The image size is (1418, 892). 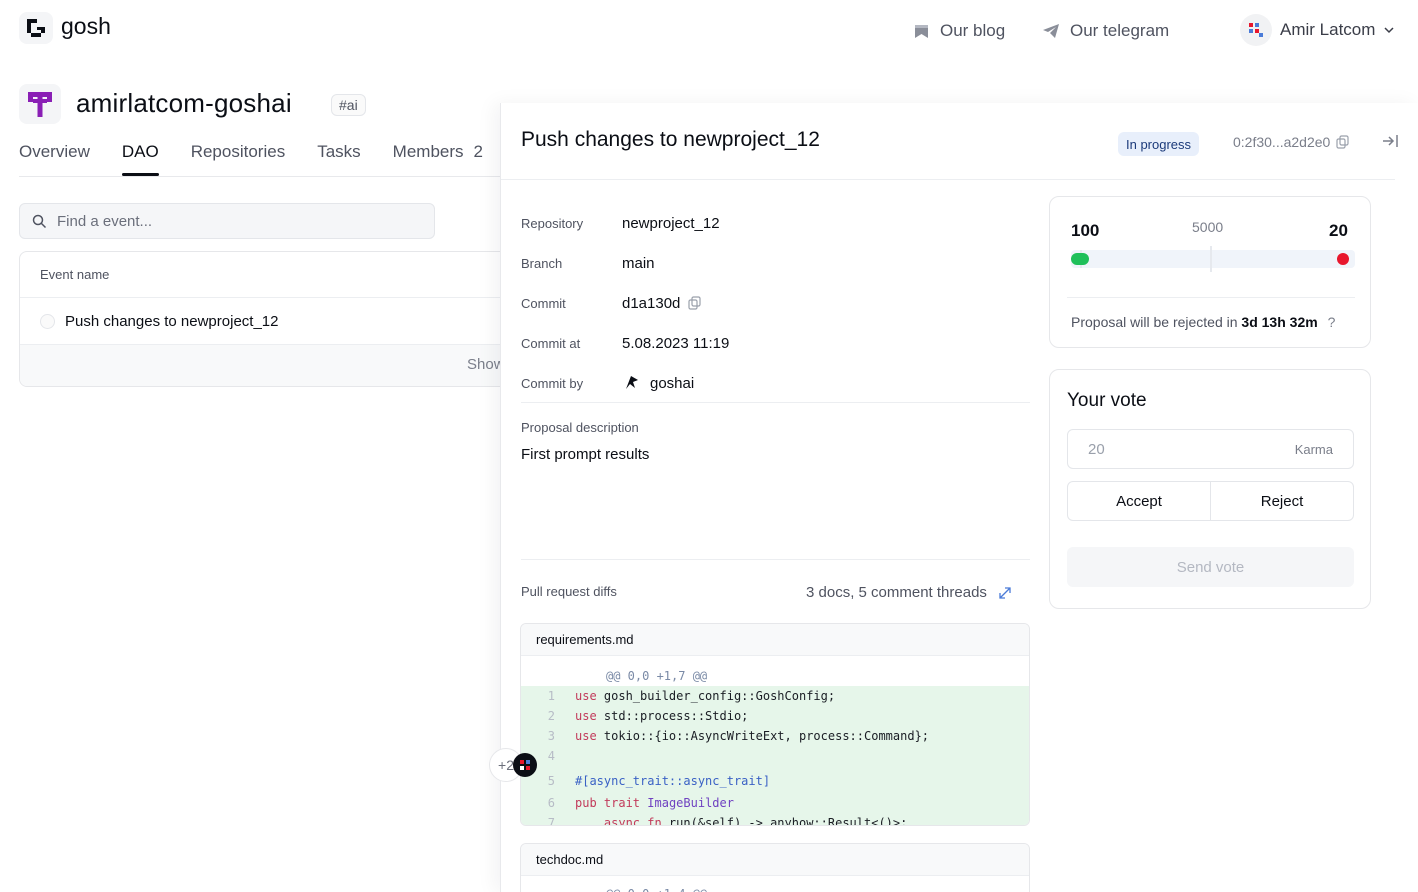 What do you see at coordinates (775, 757) in the screenshot?
I see `code-line: 4` at bounding box center [775, 757].